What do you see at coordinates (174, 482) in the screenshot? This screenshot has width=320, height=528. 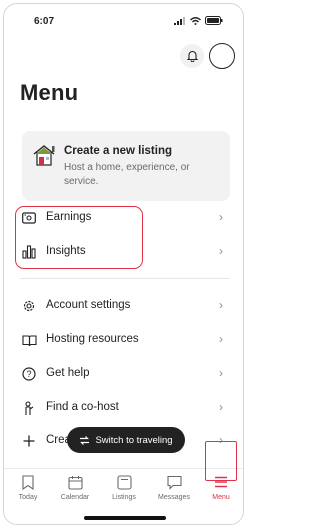 I see `messages-icon` at bounding box center [174, 482].